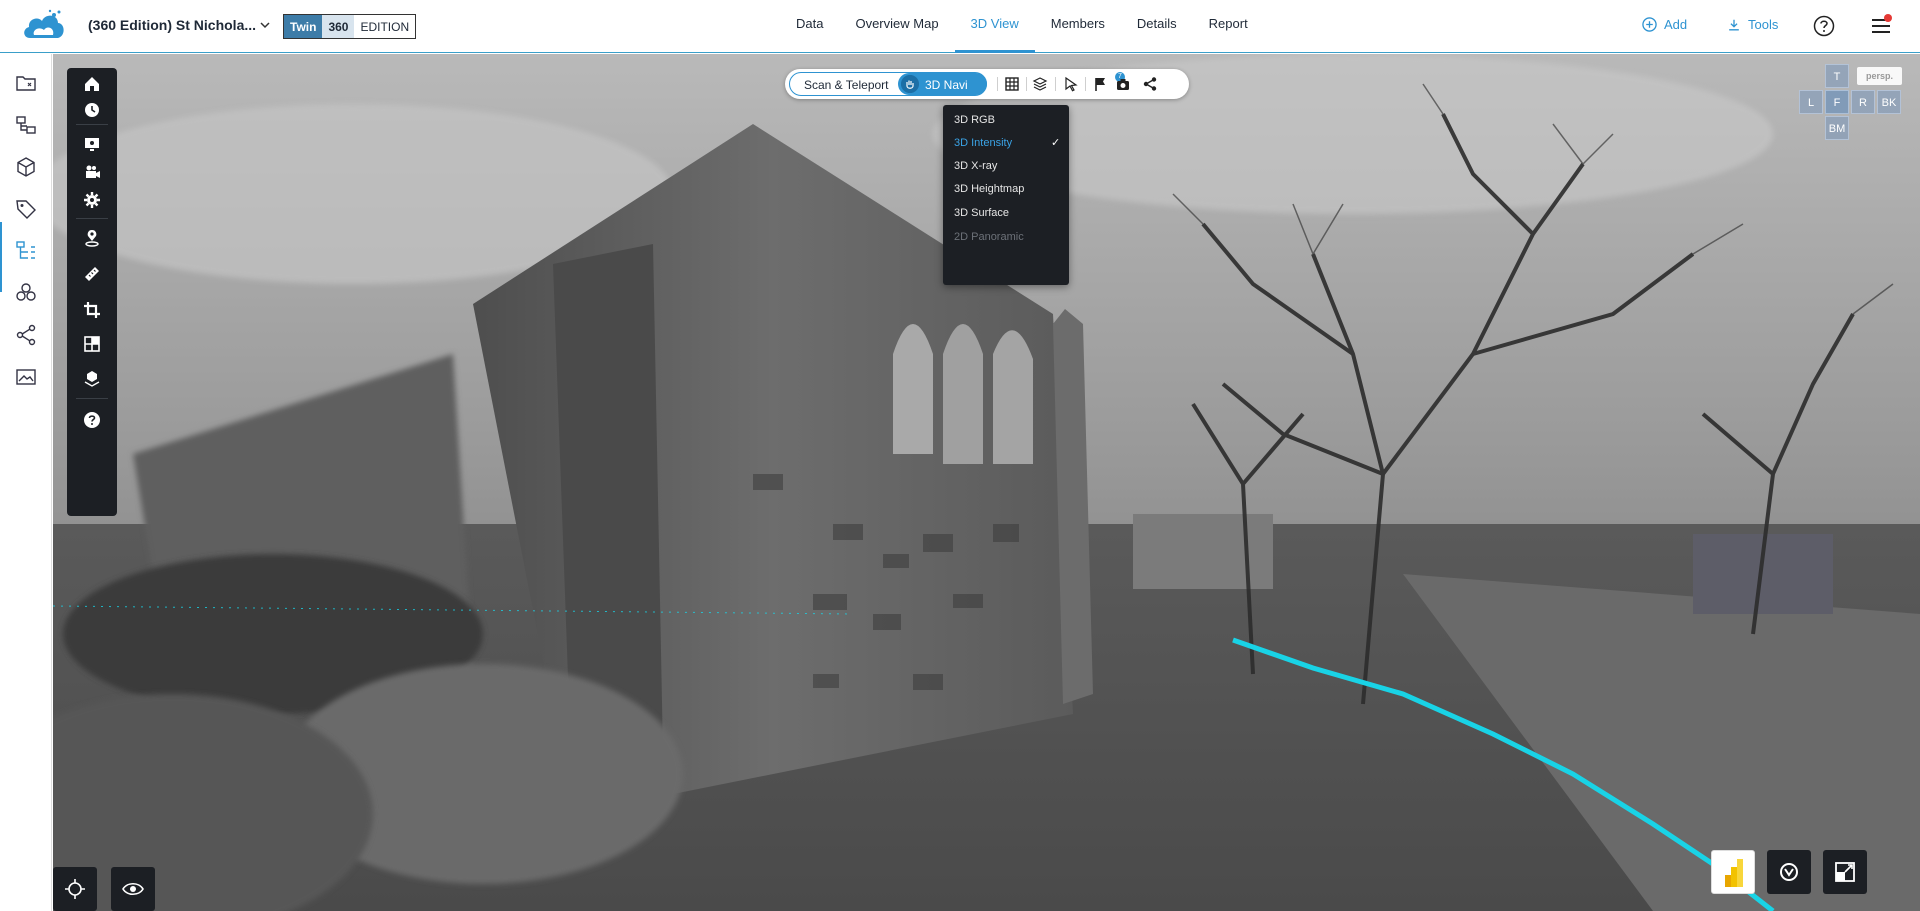  What do you see at coordinates (338, 26) in the screenshot?
I see `edition-360: 360` at bounding box center [338, 26].